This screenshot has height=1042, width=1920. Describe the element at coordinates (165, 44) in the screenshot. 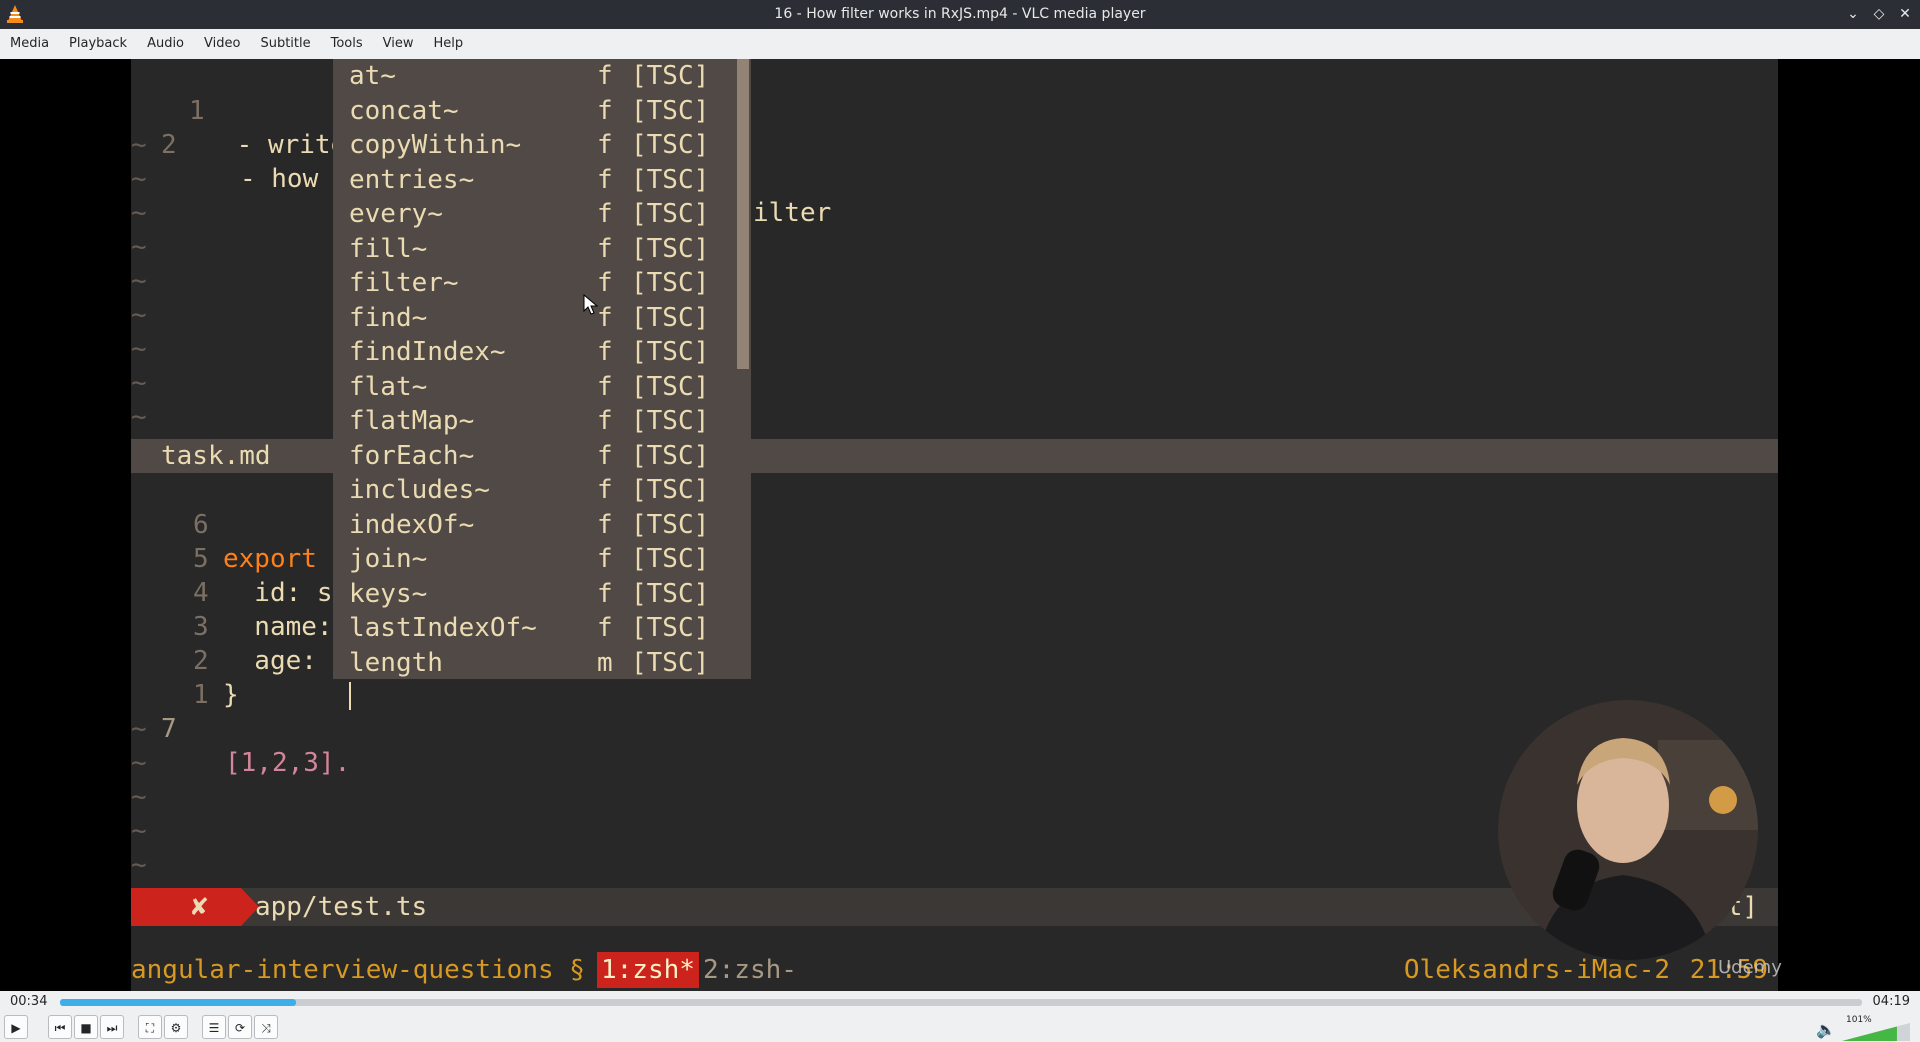

I see `menu-audio: Audio` at that location.